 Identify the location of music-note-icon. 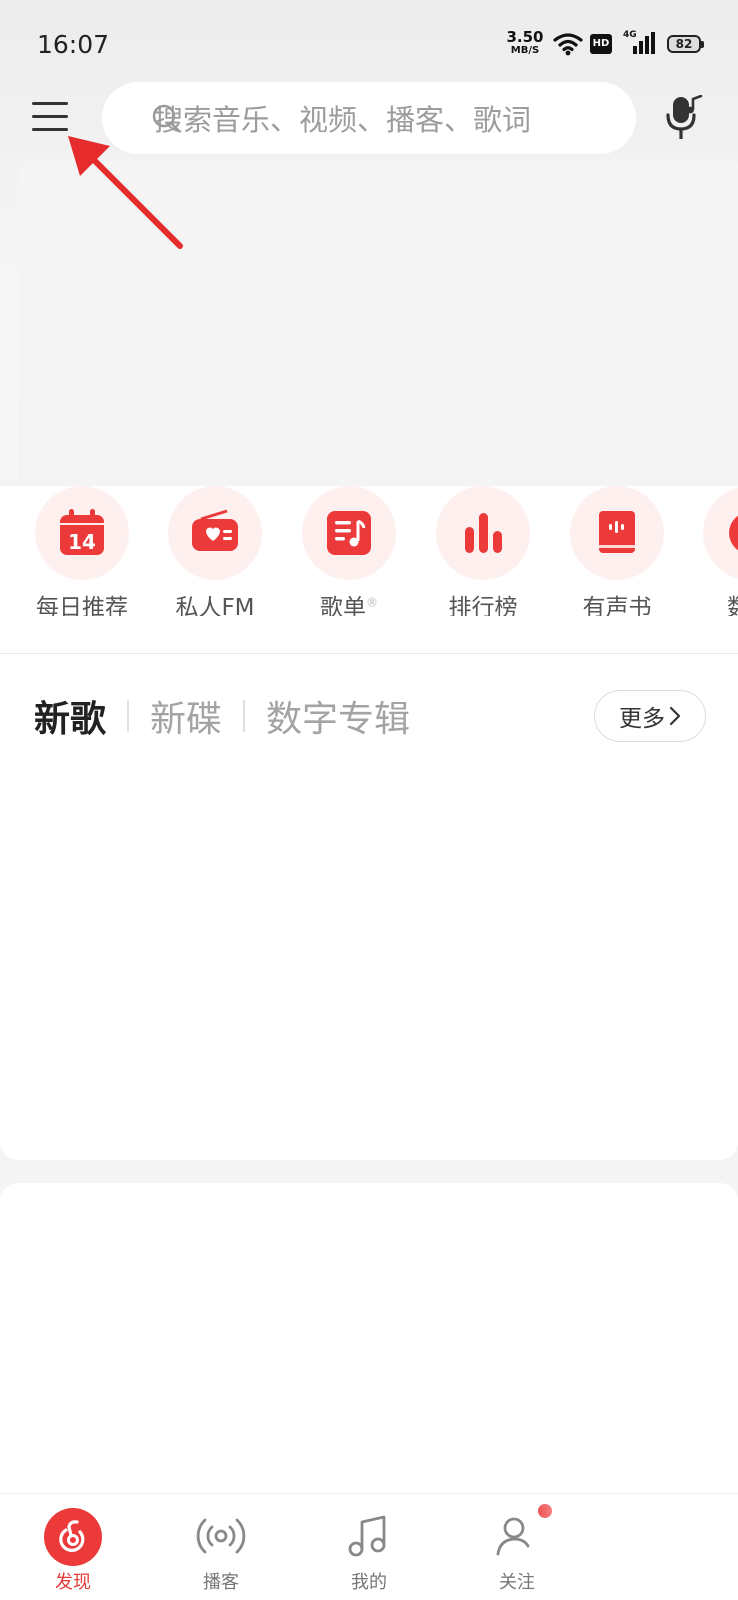
(367, 1536).